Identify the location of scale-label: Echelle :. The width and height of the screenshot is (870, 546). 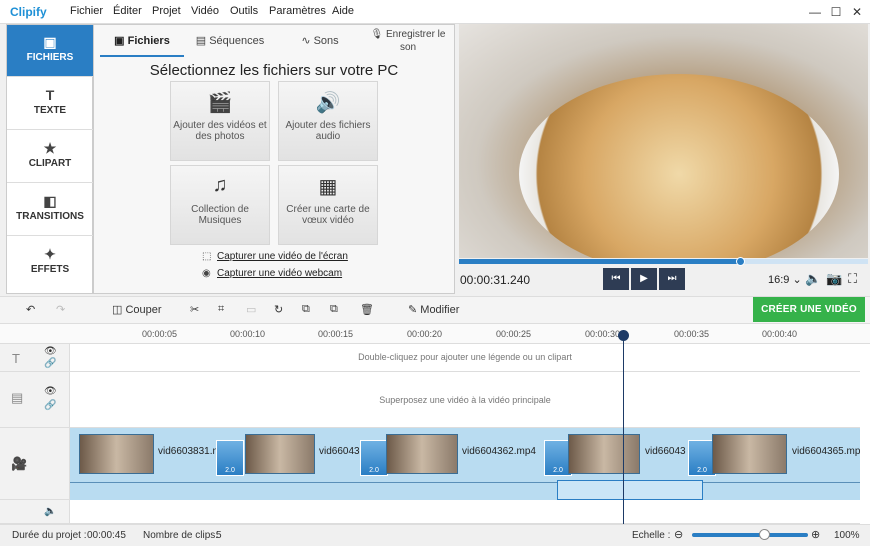
(651, 535).